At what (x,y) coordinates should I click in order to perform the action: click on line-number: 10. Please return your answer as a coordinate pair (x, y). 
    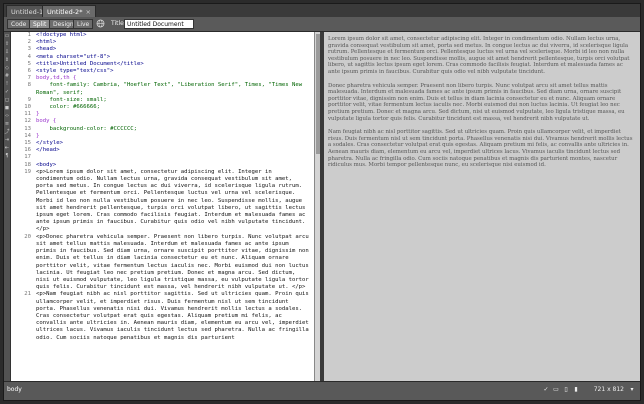
    Looking at the image, I should click on (27, 107).